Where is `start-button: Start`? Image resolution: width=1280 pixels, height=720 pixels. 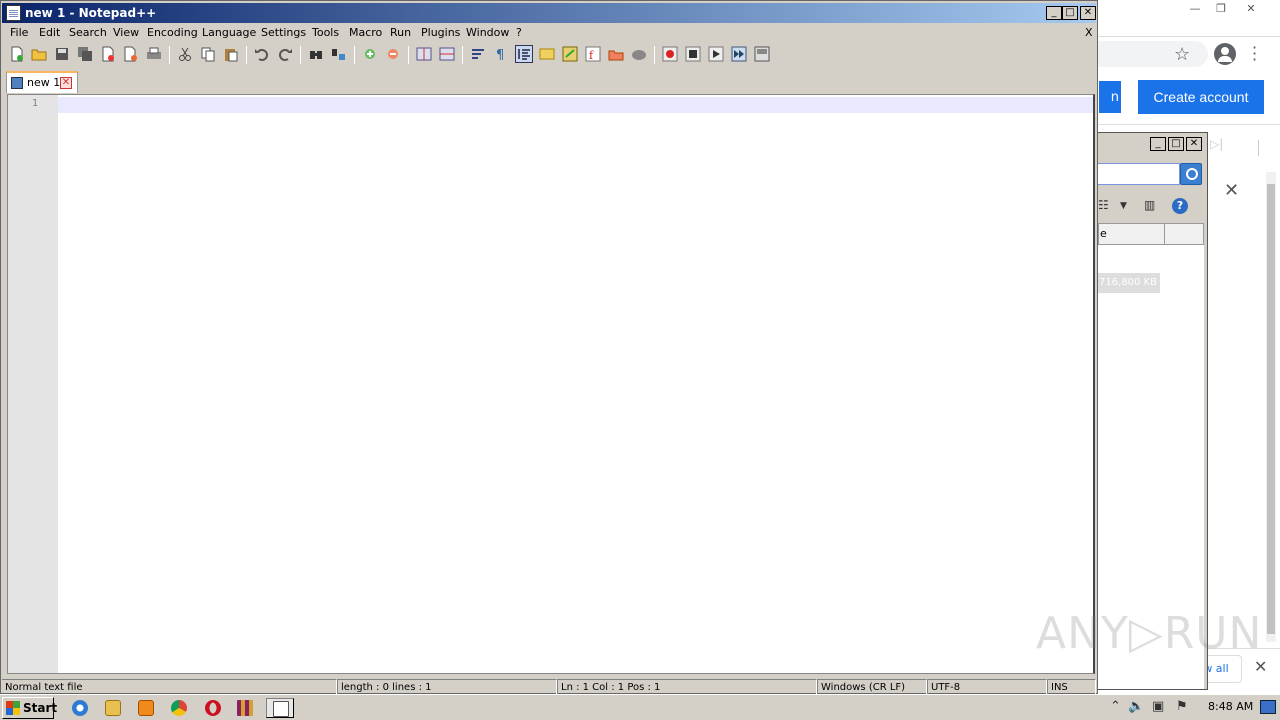 start-button: Start is located at coordinates (29, 708).